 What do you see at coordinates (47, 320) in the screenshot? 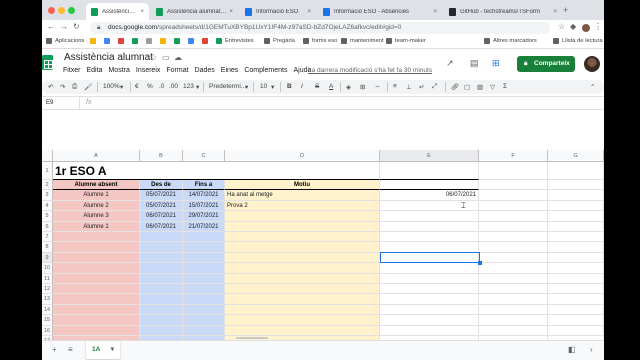
I see `row-header: 15` at bounding box center [47, 320].